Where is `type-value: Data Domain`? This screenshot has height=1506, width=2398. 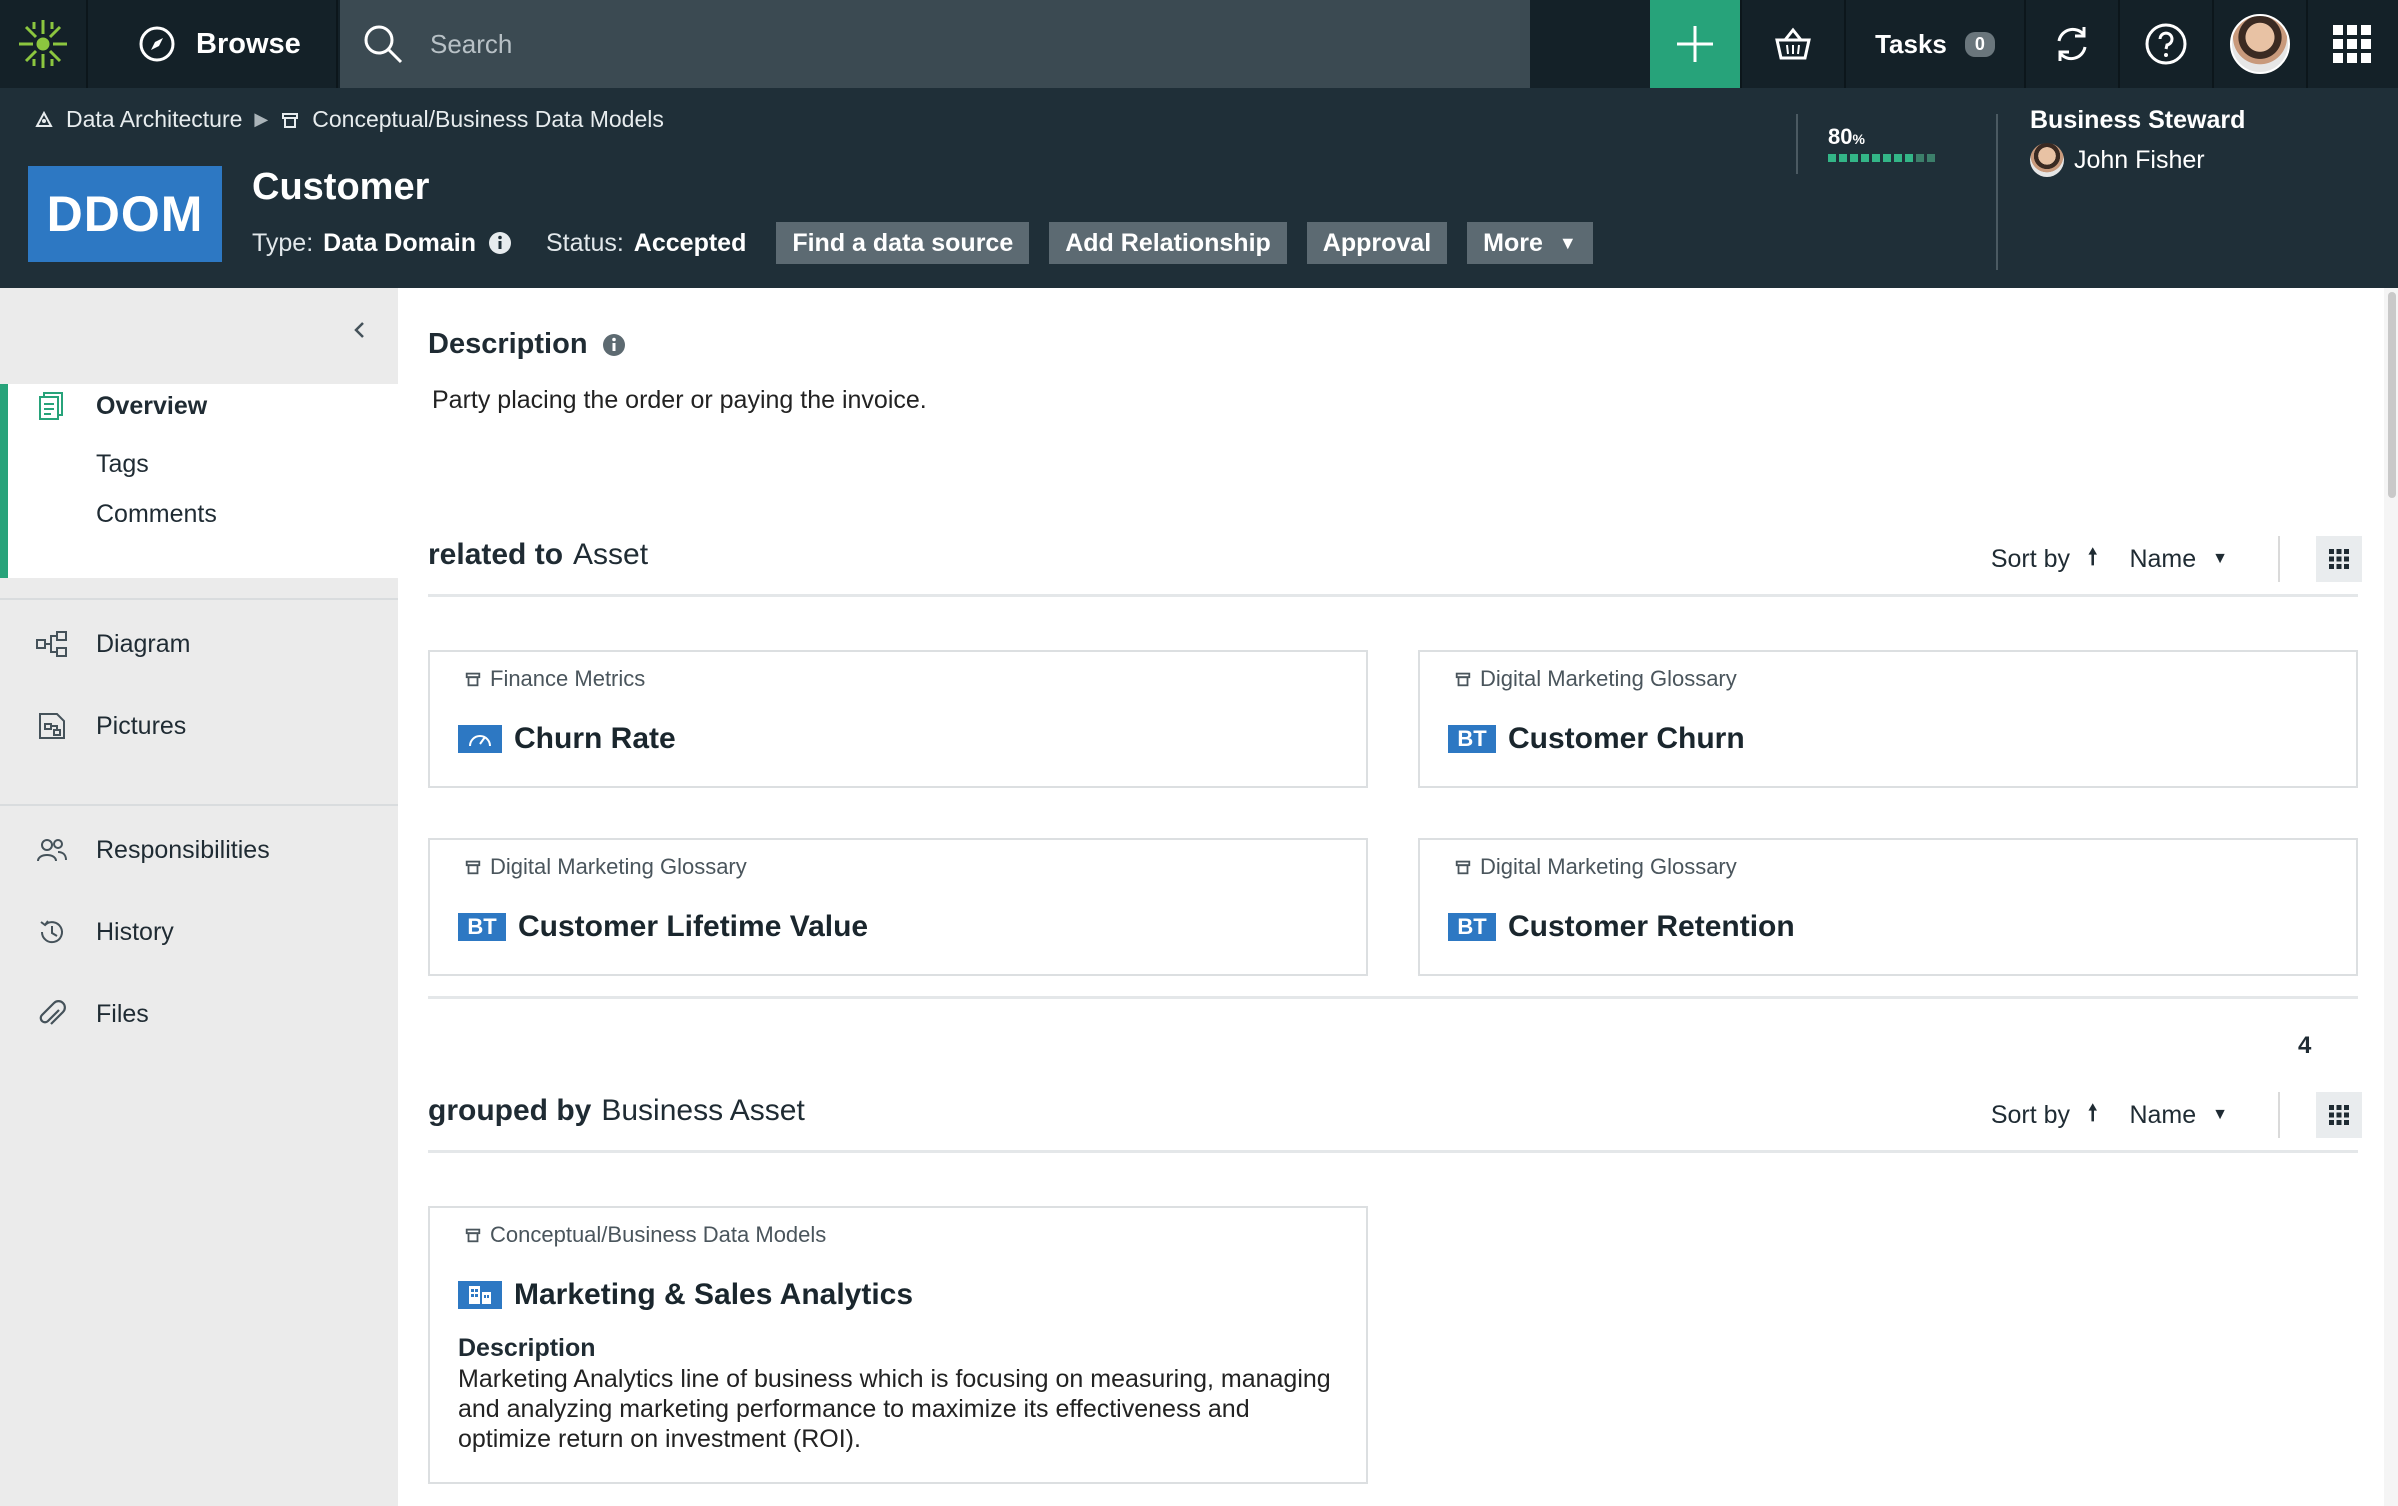 type-value: Data Domain is located at coordinates (399, 242).